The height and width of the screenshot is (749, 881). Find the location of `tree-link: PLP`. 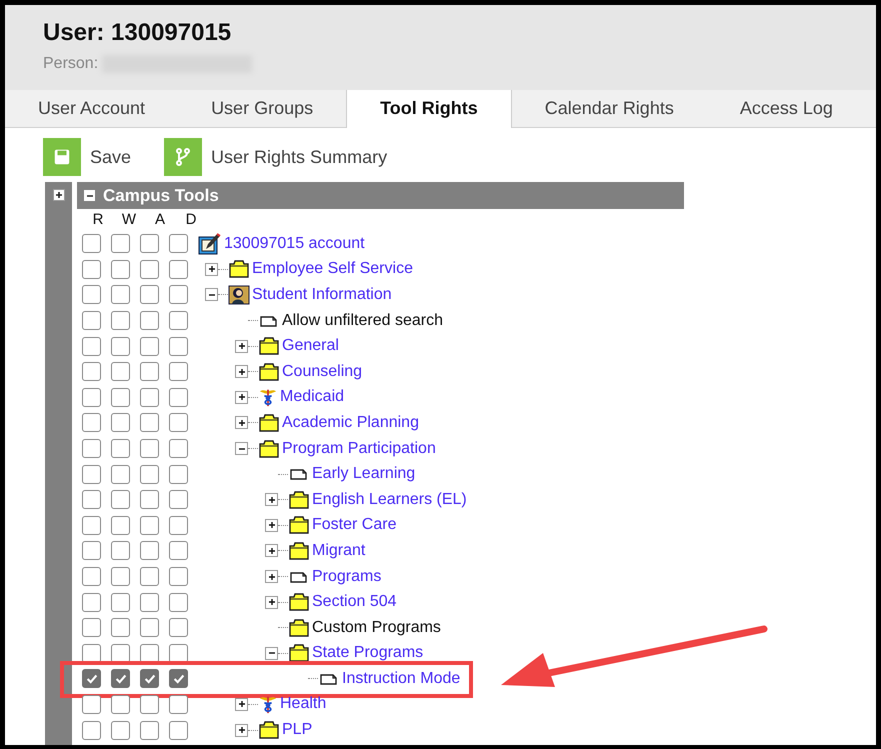

tree-link: PLP is located at coordinates (297, 730).